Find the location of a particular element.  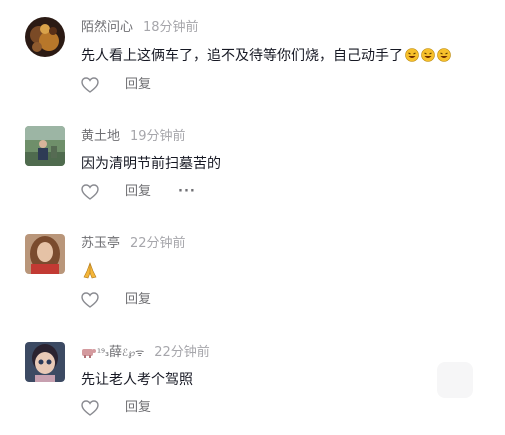

comment-time: 18分钟前 is located at coordinates (171, 27).